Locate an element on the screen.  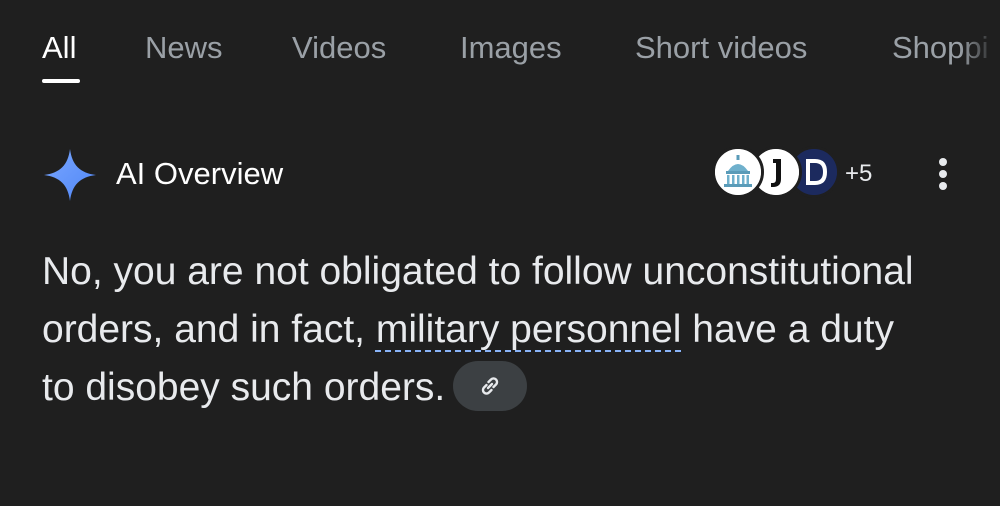
active-tab-indicator is located at coordinates (61, 81).